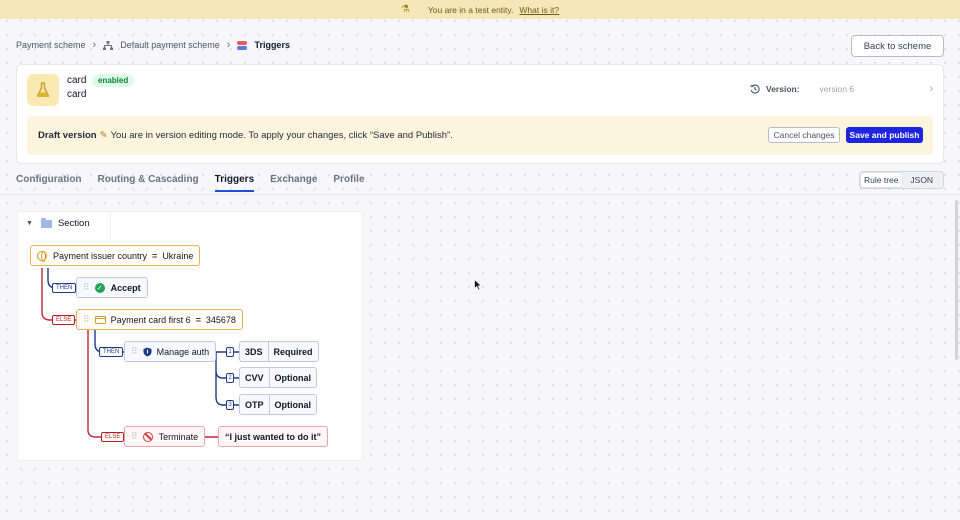 The width and height of the screenshot is (960, 520). I want to click on hierarchy-icon, so click(108, 45).